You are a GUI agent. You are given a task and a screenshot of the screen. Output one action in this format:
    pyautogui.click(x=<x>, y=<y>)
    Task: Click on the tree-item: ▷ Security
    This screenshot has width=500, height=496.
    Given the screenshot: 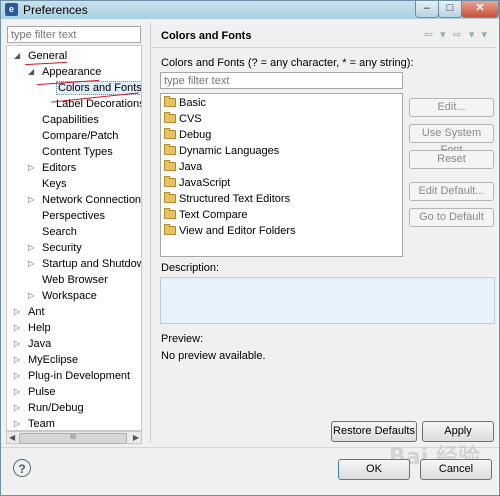 What is the action you would take?
    pyautogui.click(x=55, y=248)
    